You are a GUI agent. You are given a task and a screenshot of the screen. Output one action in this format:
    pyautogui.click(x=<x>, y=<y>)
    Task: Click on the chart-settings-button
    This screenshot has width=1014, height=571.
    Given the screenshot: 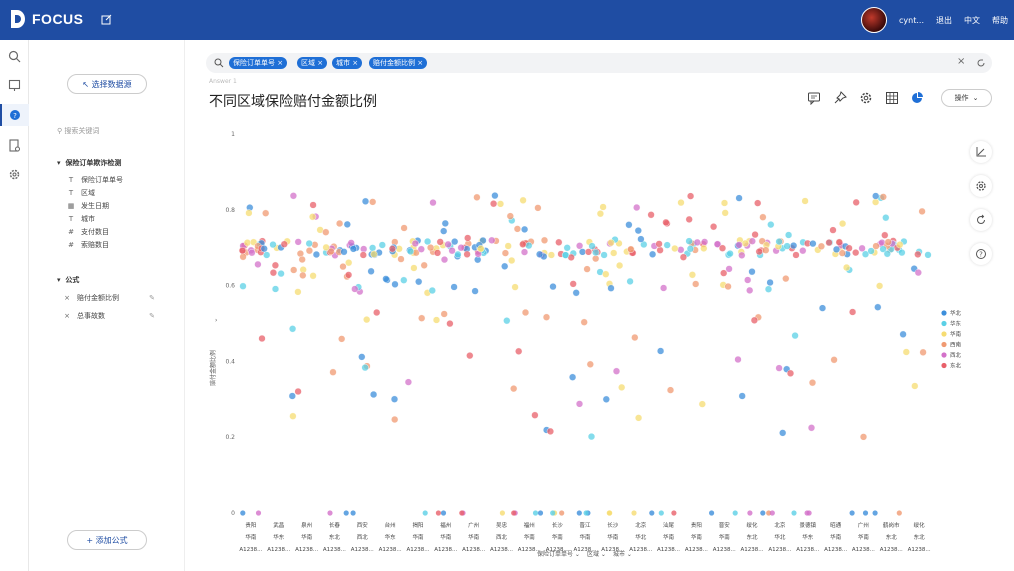 What is the action you would take?
    pyautogui.click(x=981, y=186)
    